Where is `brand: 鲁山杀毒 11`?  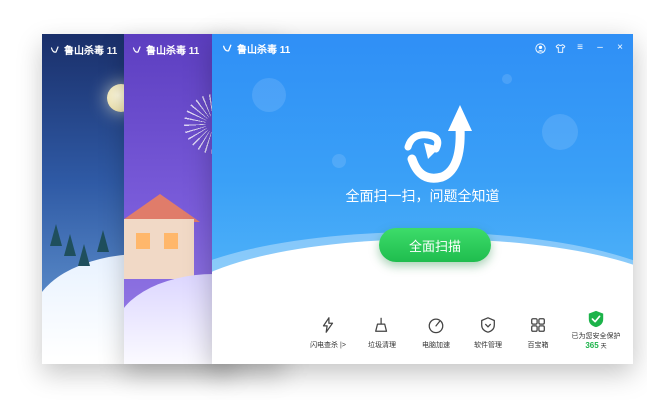 brand: 鲁山杀毒 11 is located at coordinates (256, 48).